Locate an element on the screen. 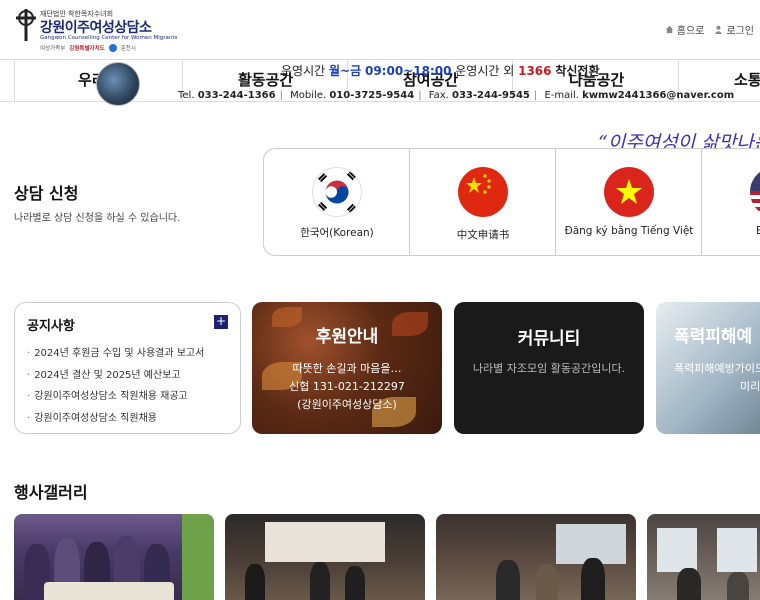 The height and width of the screenshot is (600, 760). gallery-title: 행사갤러리 is located at coordinates (51, 492).